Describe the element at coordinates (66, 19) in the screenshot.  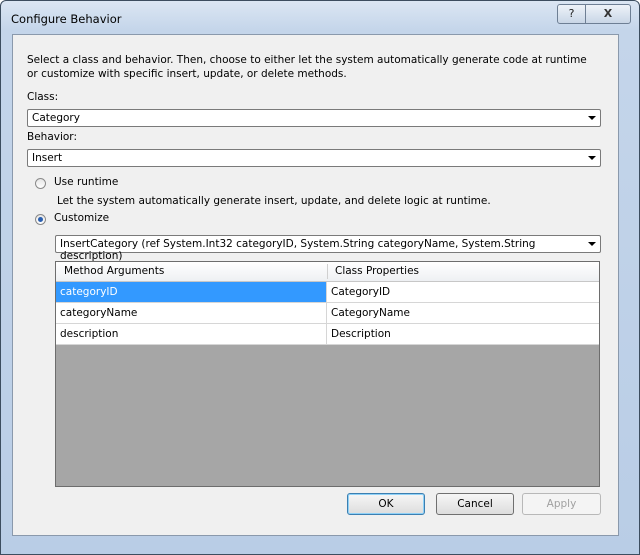
I see `window-title: Configure Behavior` at that location.